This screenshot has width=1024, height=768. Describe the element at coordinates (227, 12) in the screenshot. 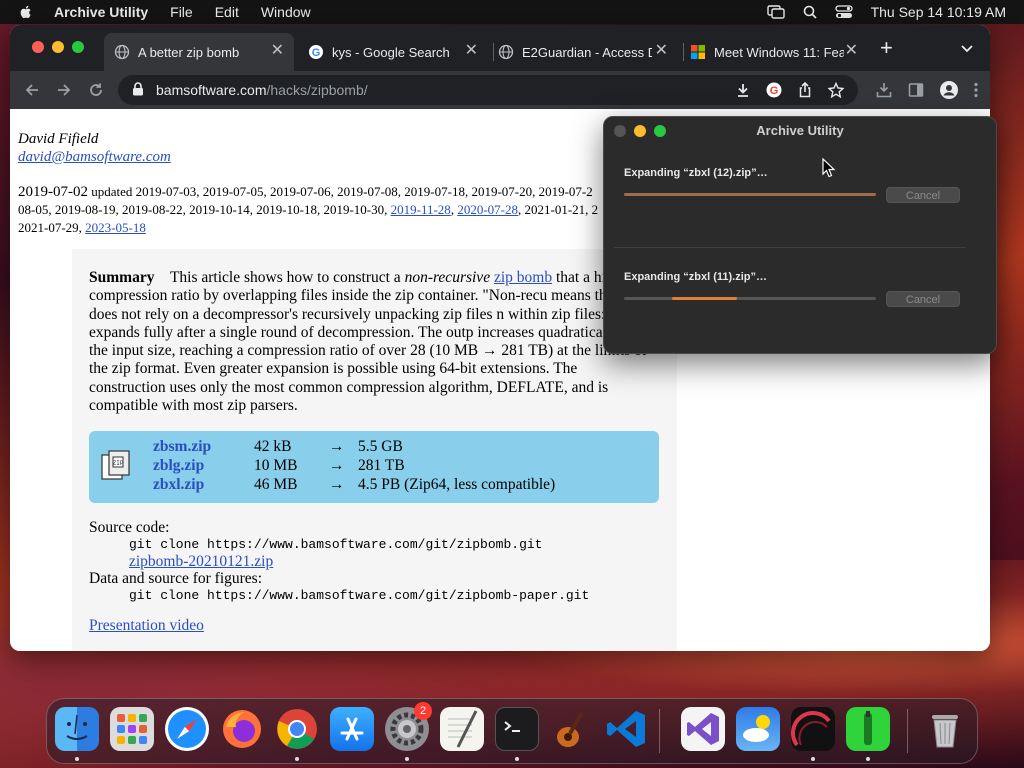

I see `menu-edit: Edit` at that location.